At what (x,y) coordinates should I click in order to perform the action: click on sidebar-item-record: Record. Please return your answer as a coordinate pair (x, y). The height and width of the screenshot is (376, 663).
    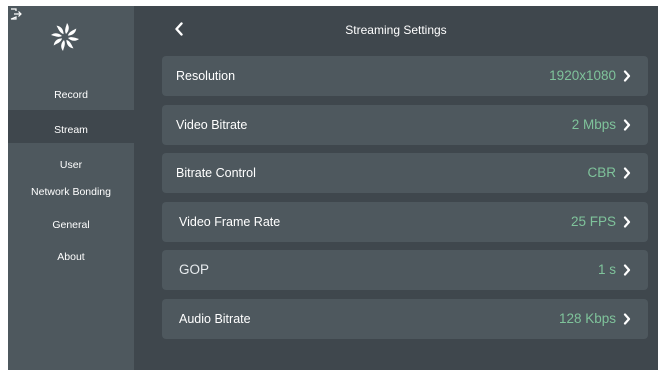
    Looking at the image, I should click on (71, 95).